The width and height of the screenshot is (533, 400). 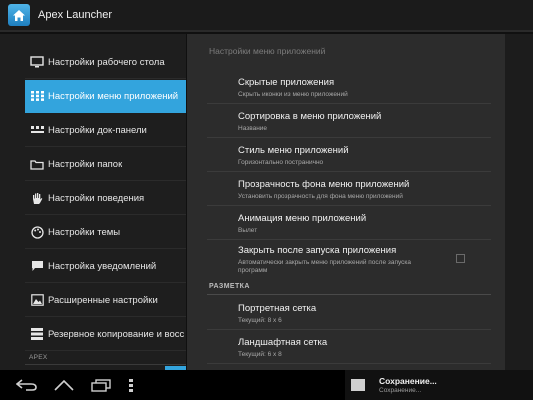 What do you see at coordinates (84, 232) in the screenshot?
I see `sidebar-item-label: Настройки темы` at bounding box center [84, 232].